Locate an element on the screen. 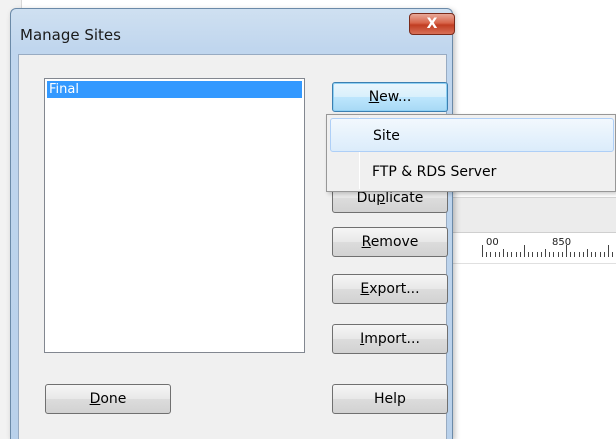 Image resolution: width=616 pixels, height=439 pixels. title-bar: Manage Sites X is located at coordinates (233, 29).